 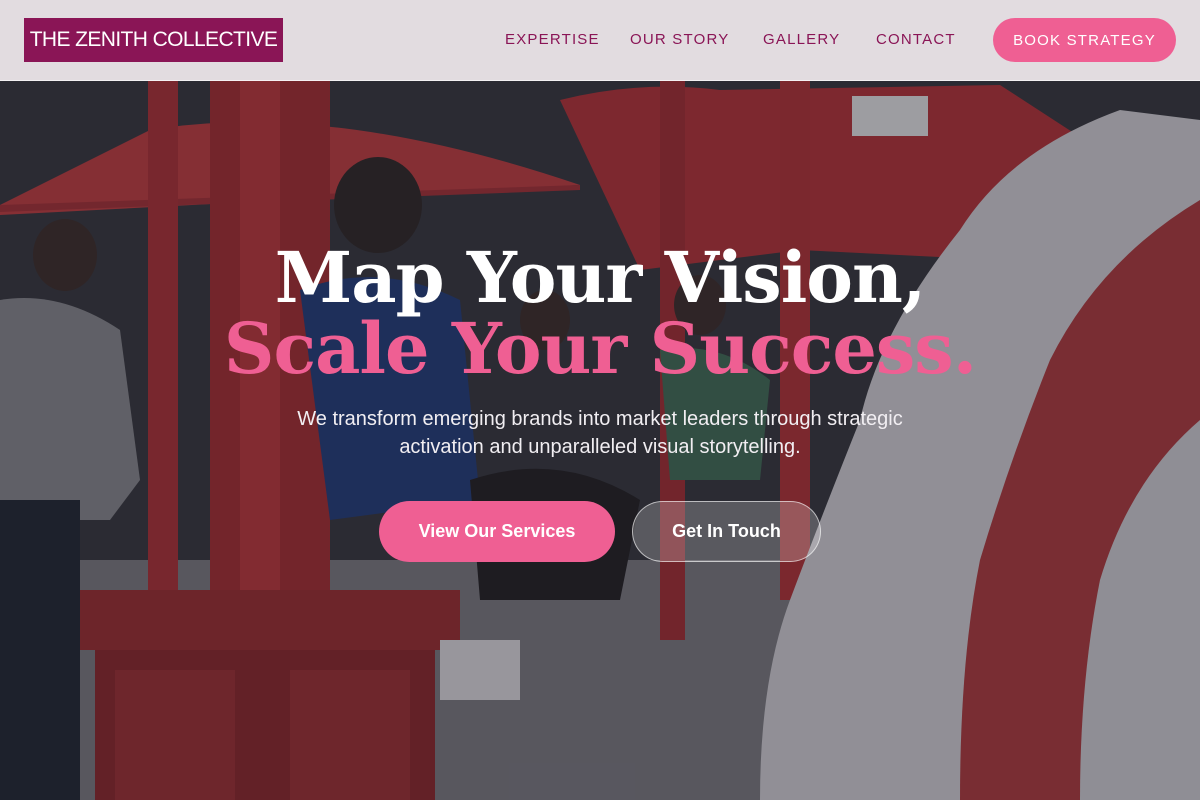 What do you see at coordinates (916, 39) in the screenshot?
I see `nav-item-contact: CONTACT` at bounding box center [916, 39].